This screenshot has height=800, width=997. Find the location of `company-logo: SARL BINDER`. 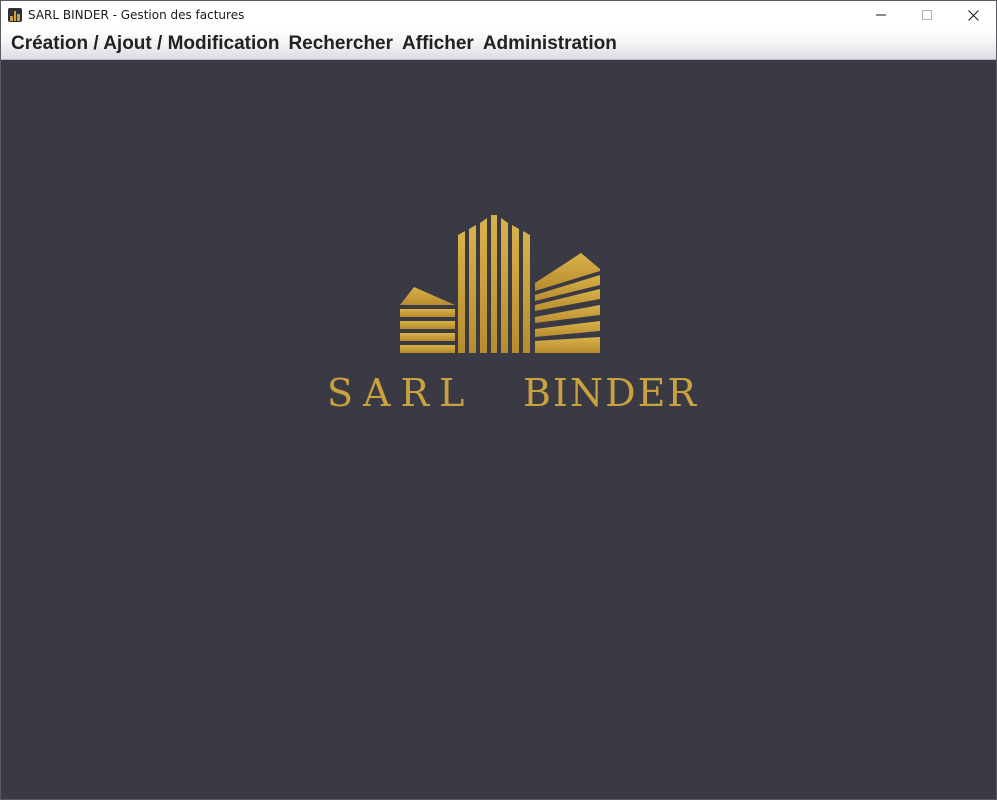

company-logo: SARL BINDER is located at coordinates (508, 316).